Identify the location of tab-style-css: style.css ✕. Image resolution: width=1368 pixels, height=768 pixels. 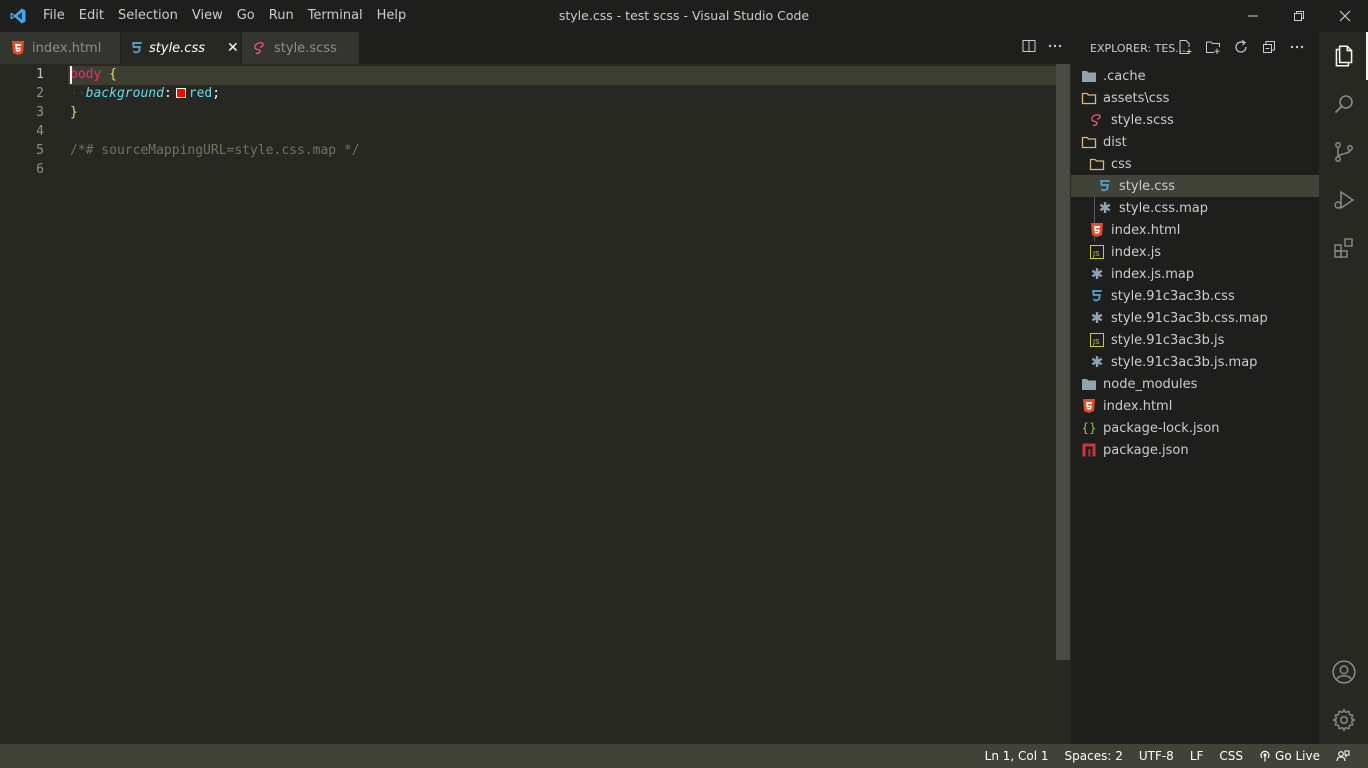
(181, 48).